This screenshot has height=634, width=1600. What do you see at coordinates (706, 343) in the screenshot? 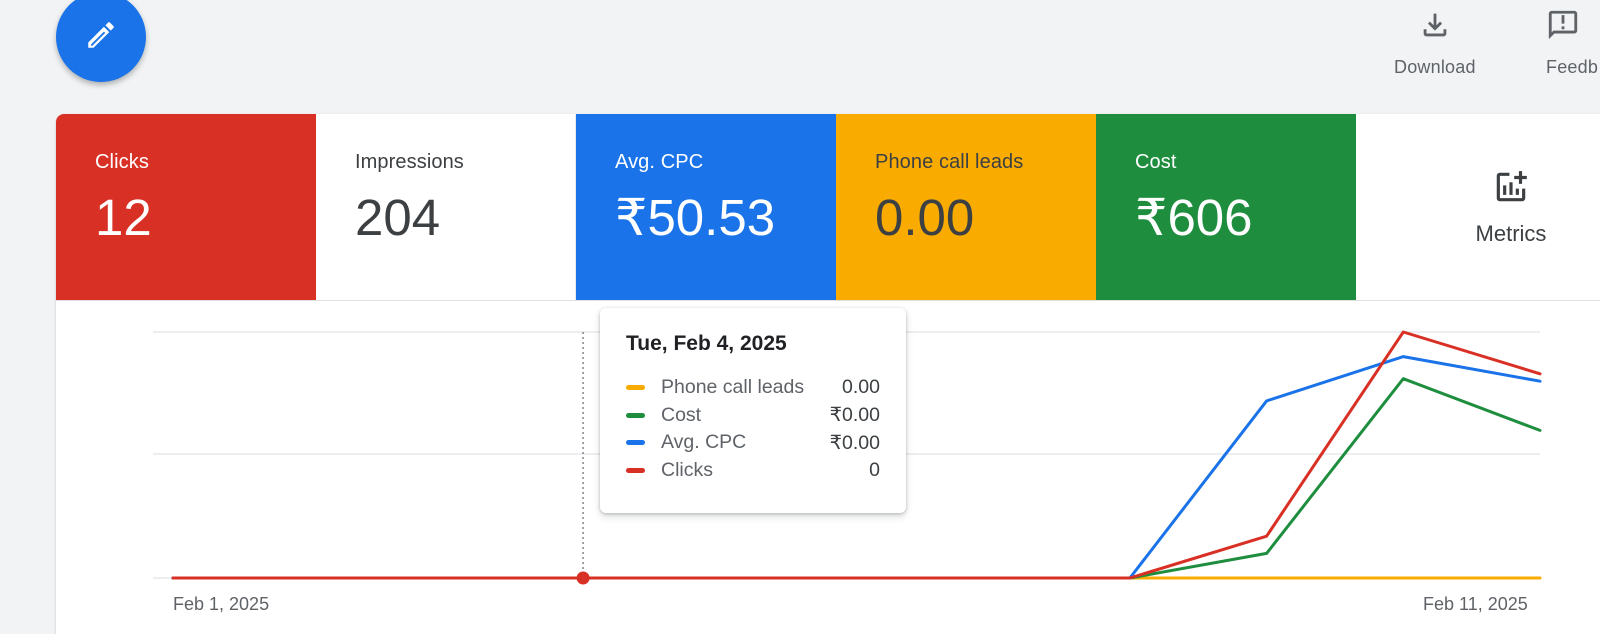
I see `tooltip-date: Tue, Feb 4, 2025` at bounding box center [706, 343].